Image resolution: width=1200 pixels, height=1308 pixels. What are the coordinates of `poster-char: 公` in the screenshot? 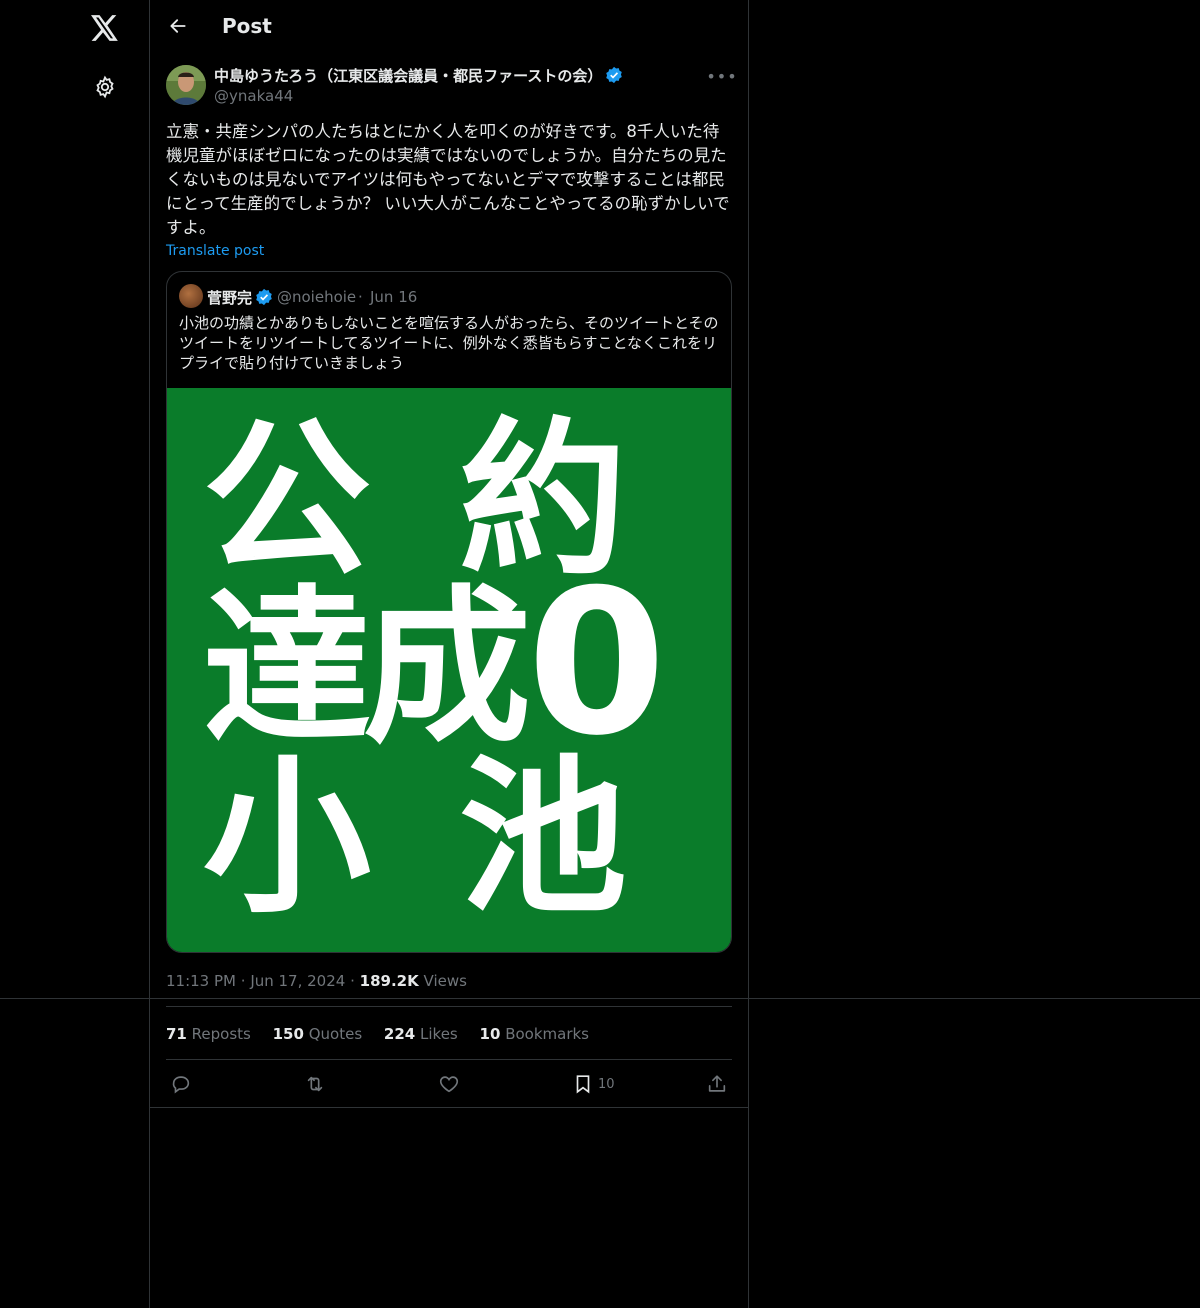 It's located at (287, 500).